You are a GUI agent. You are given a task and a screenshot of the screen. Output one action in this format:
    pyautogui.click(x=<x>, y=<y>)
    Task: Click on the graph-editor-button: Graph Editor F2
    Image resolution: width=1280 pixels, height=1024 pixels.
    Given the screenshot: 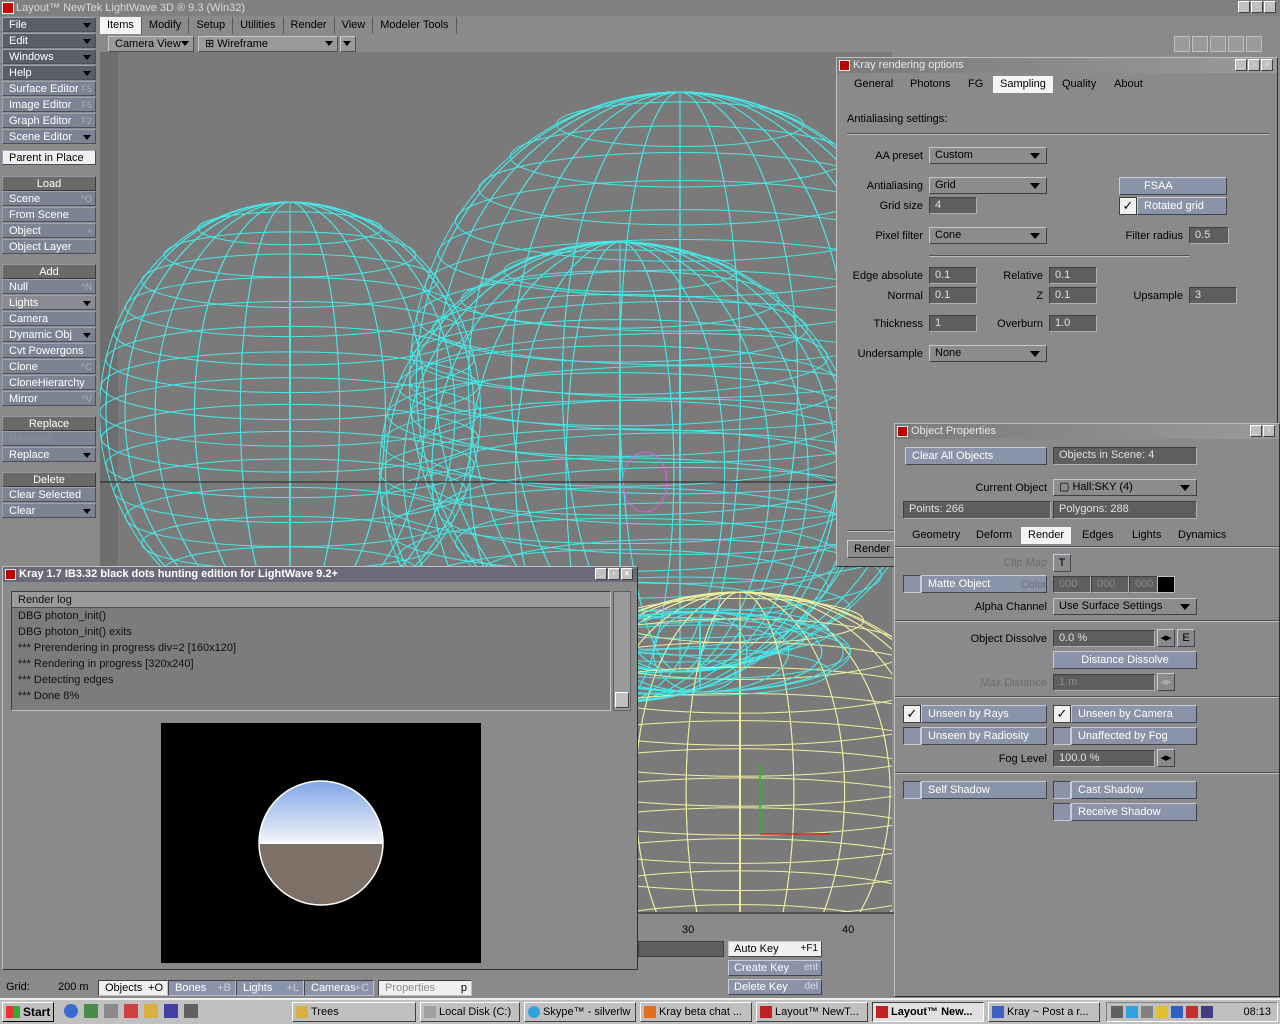 What is the action you would take?
    pyautogui.click(x=49, y=120)
    